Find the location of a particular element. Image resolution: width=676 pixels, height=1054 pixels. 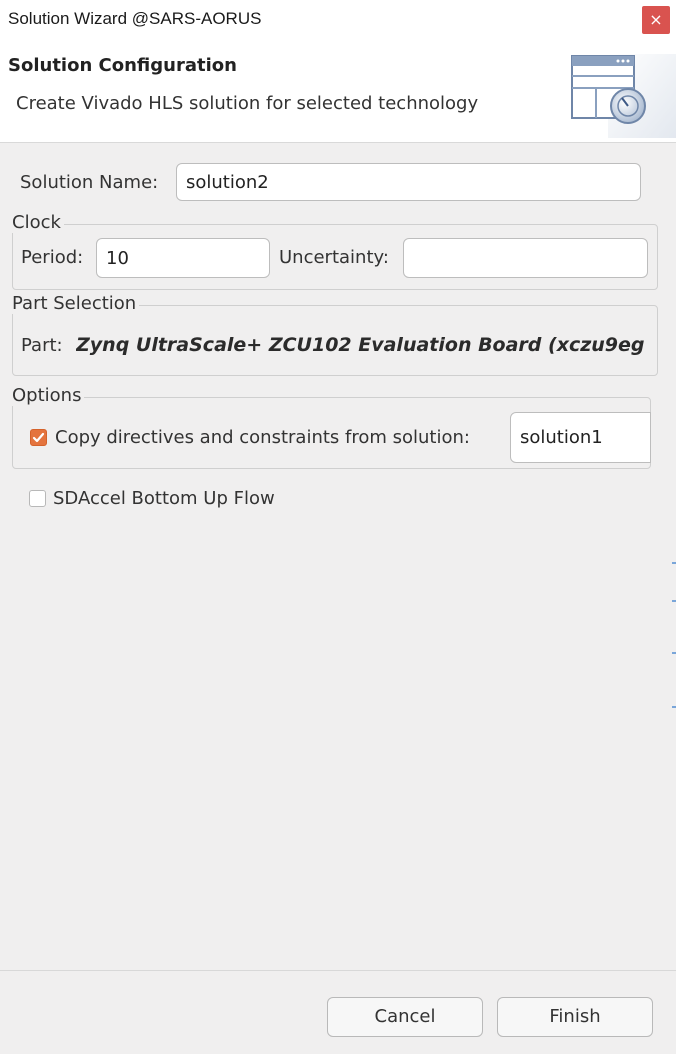

part-selection-group-title: Part Selection is located at coordinates (76, 303).